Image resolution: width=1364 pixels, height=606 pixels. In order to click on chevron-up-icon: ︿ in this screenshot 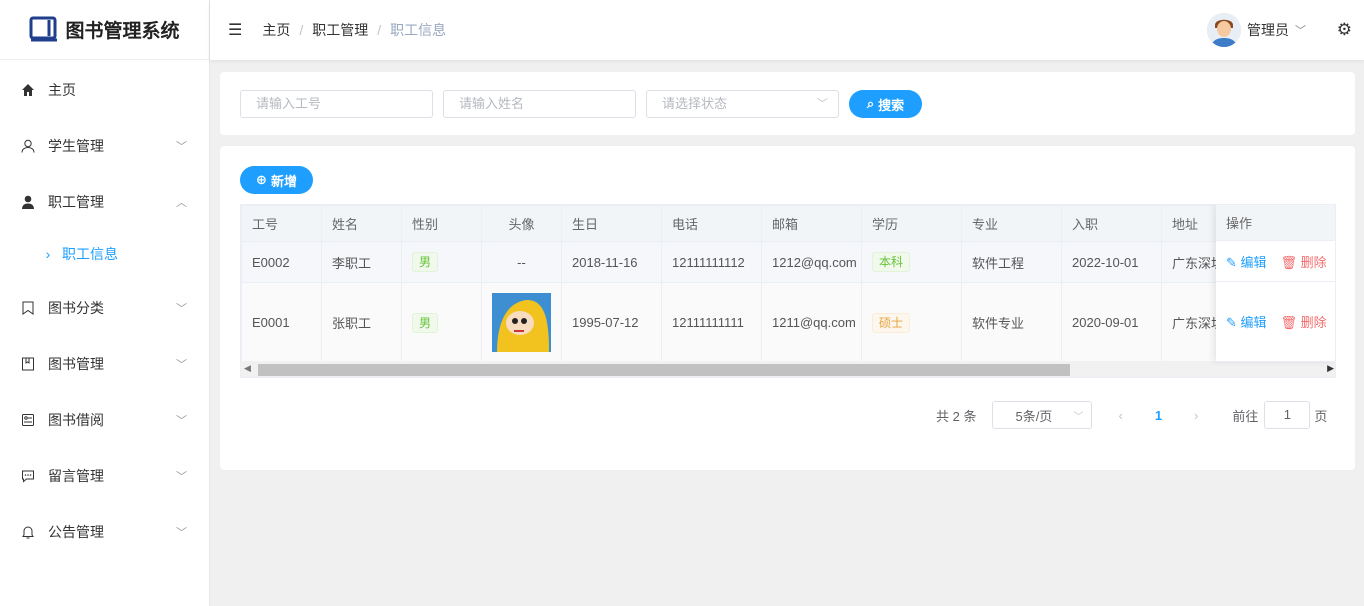, I will do `click(181, 203)`.